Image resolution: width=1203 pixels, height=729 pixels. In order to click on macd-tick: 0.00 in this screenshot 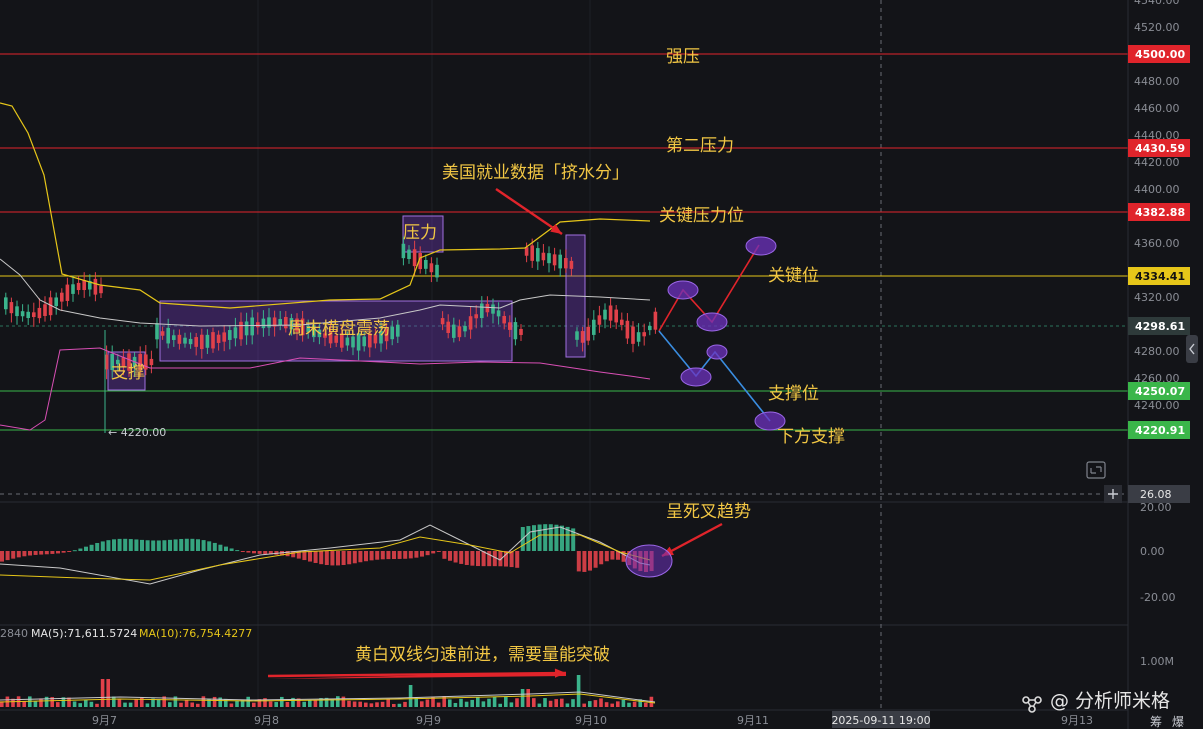, I will do `click(1152, 551)`.